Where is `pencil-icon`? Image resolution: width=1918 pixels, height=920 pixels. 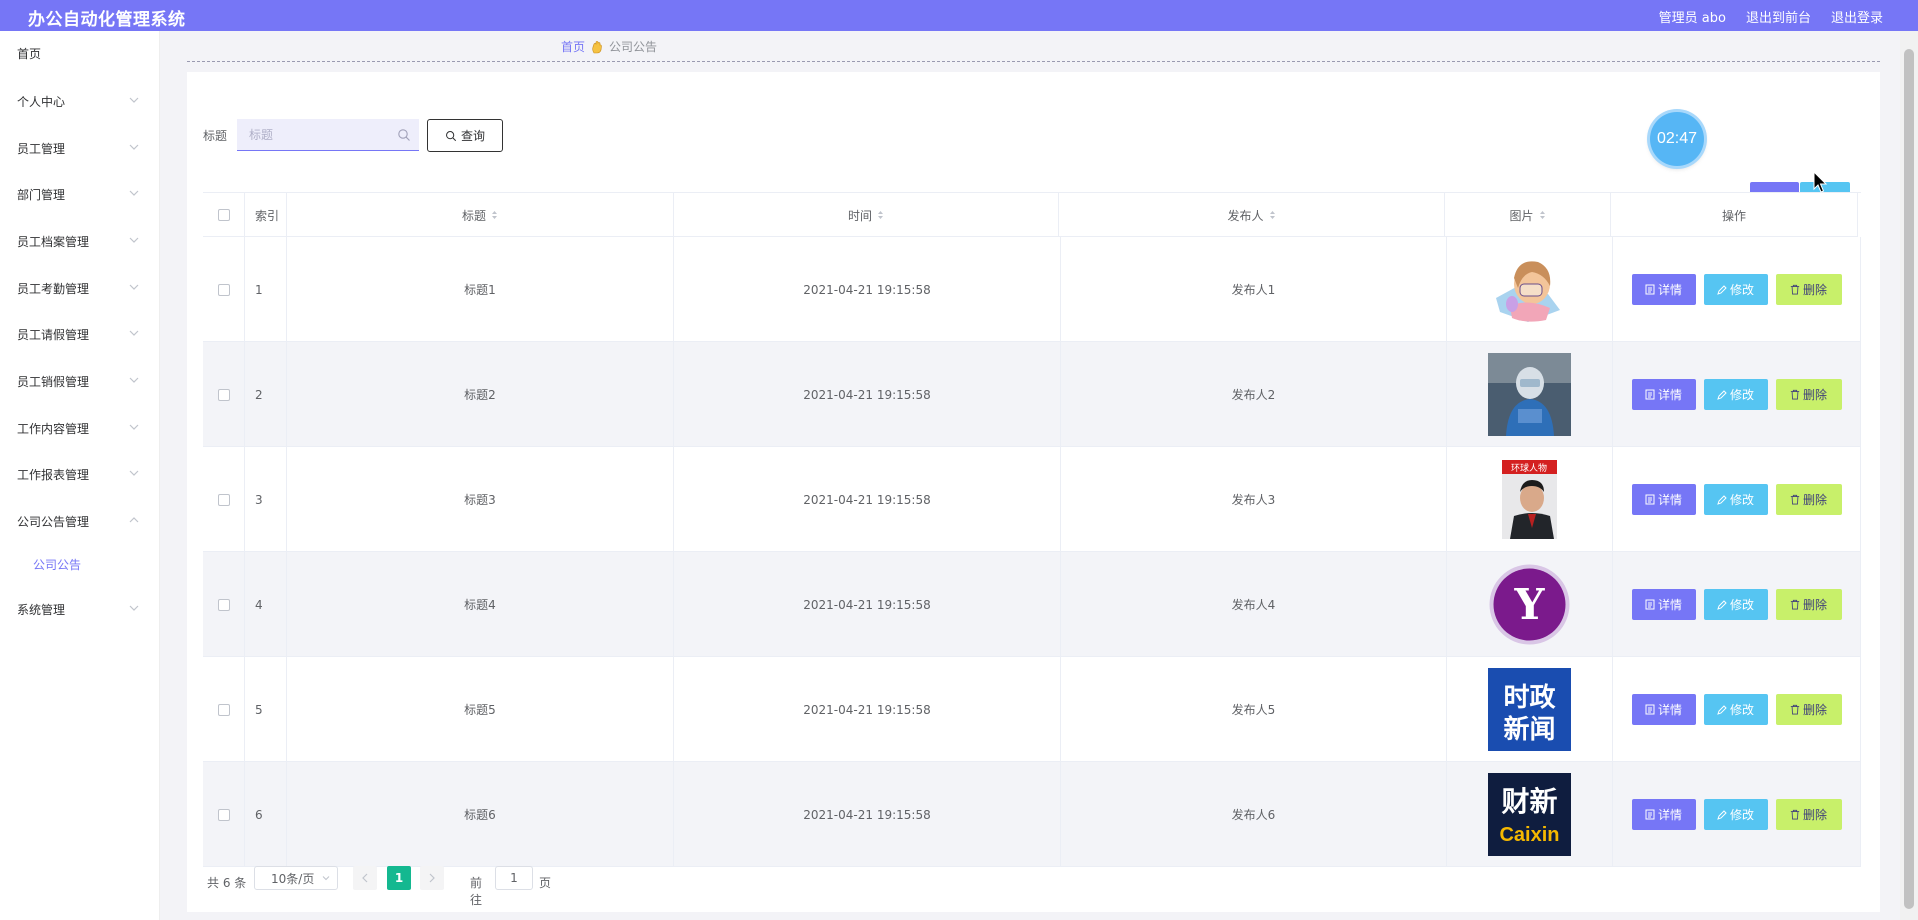
pencil-icon is located at coordinates (1722, 604).